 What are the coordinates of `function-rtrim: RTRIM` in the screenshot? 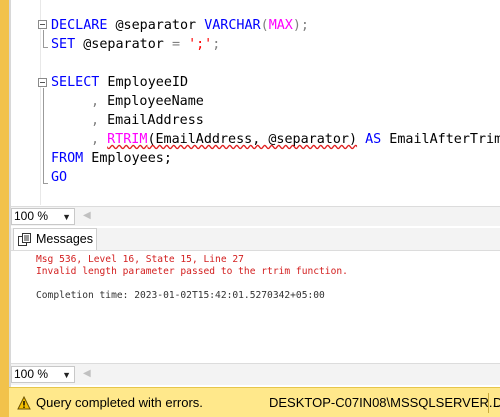 It's located at (127, 139).